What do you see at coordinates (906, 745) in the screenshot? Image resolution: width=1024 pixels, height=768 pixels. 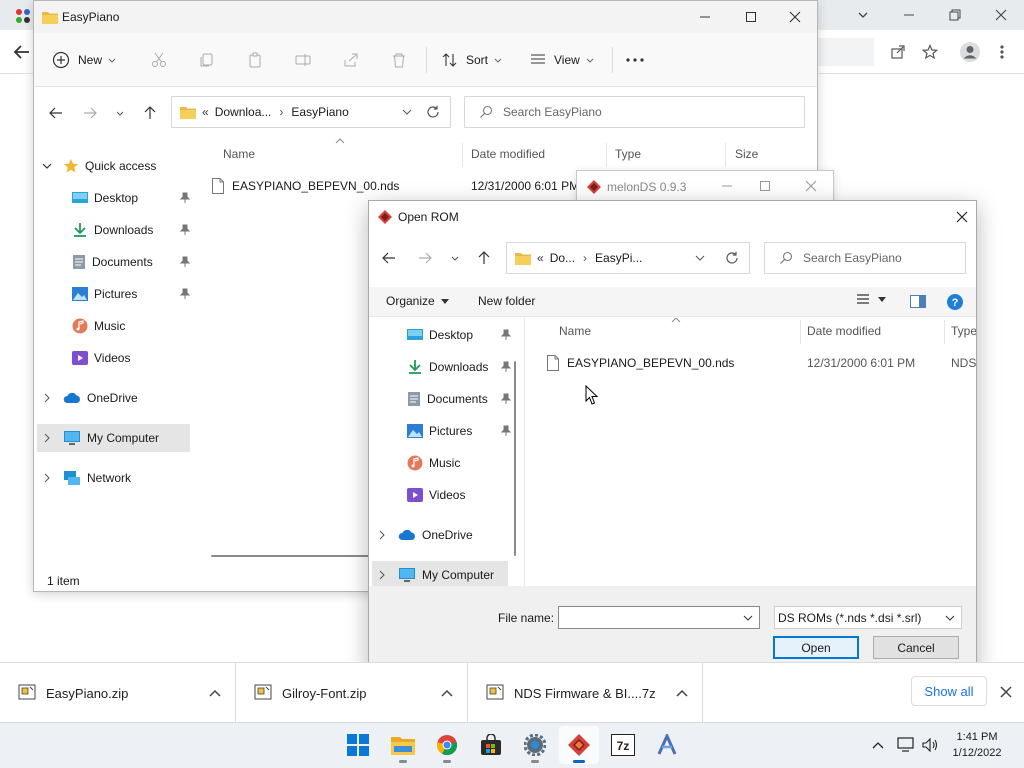 I see `network-monitor-icon` at bounding box center [906, 745].